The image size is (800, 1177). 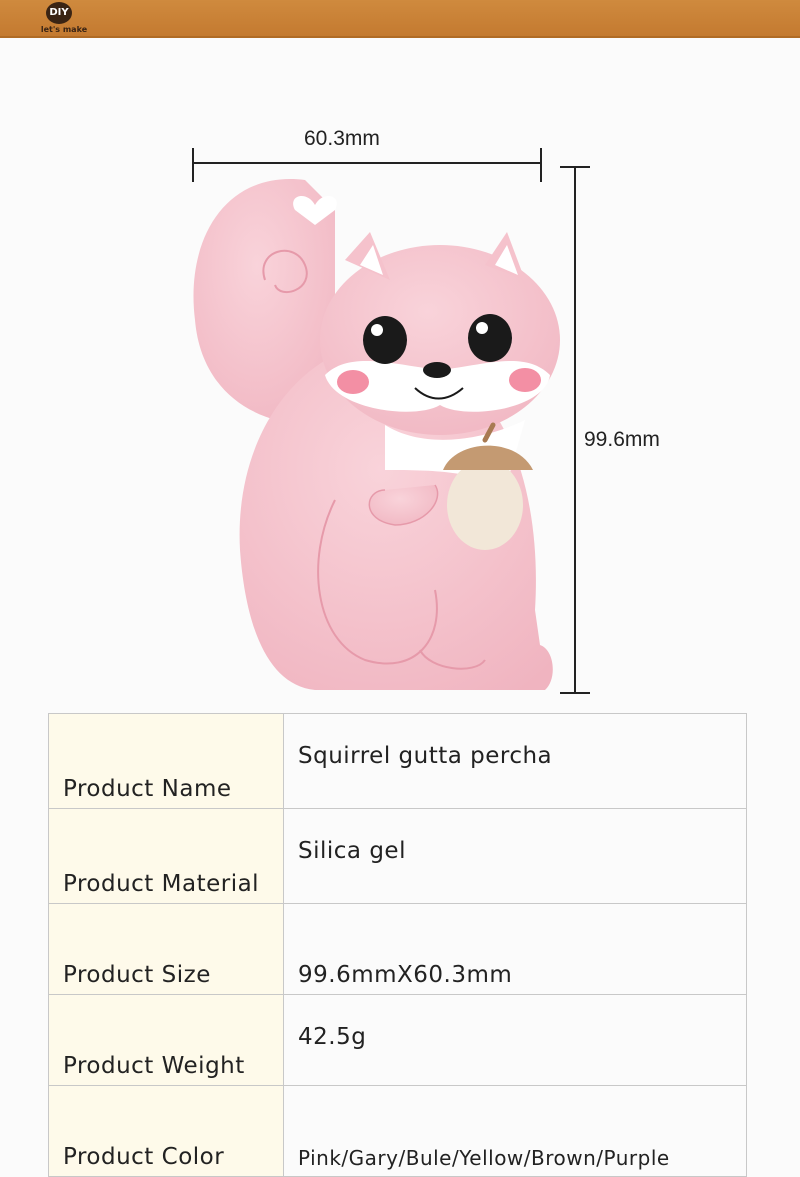 I want to click on top-banner: DIY let's make, so click(x=400, y=19).